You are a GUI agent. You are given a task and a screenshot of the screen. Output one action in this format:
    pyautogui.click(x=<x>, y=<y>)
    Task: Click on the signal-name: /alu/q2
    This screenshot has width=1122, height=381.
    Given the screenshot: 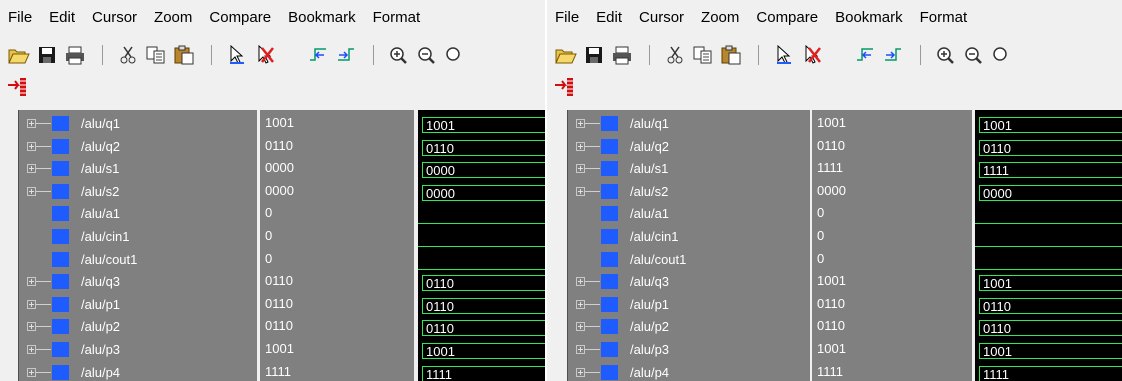 What is the action you would take?
    pyautogui.click(x=650, y=146)
    